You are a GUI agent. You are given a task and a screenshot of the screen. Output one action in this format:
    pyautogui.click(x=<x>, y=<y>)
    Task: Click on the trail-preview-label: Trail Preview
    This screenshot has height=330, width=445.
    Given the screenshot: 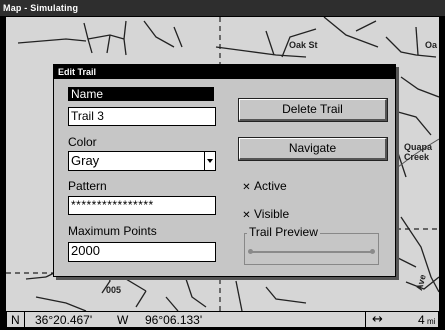 What is the action you would take?
    pyautogui.click(x=283, y=232)
    